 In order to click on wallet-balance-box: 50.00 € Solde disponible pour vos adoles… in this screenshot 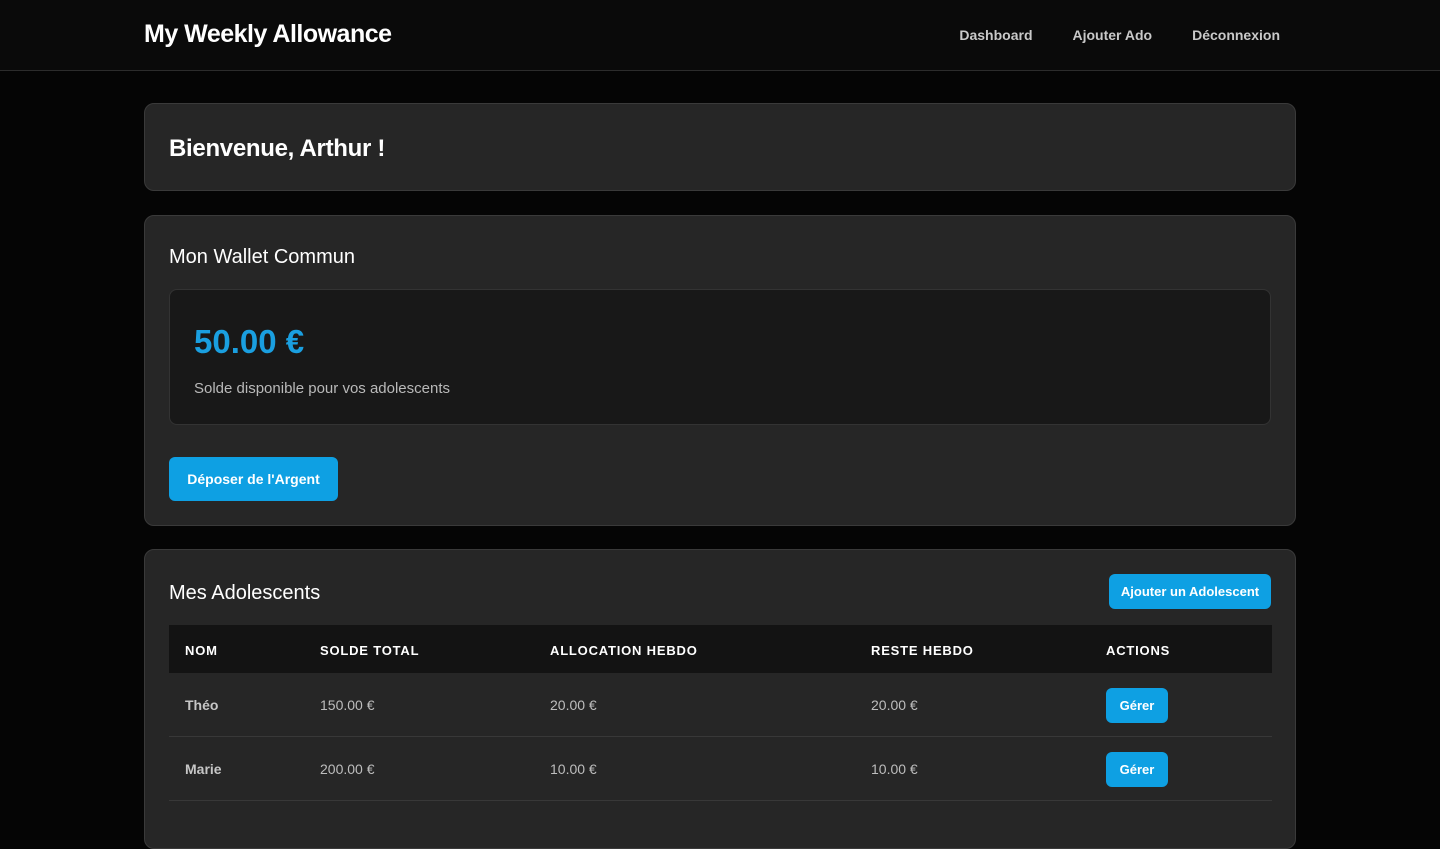, I will do `click(720, 357)`.